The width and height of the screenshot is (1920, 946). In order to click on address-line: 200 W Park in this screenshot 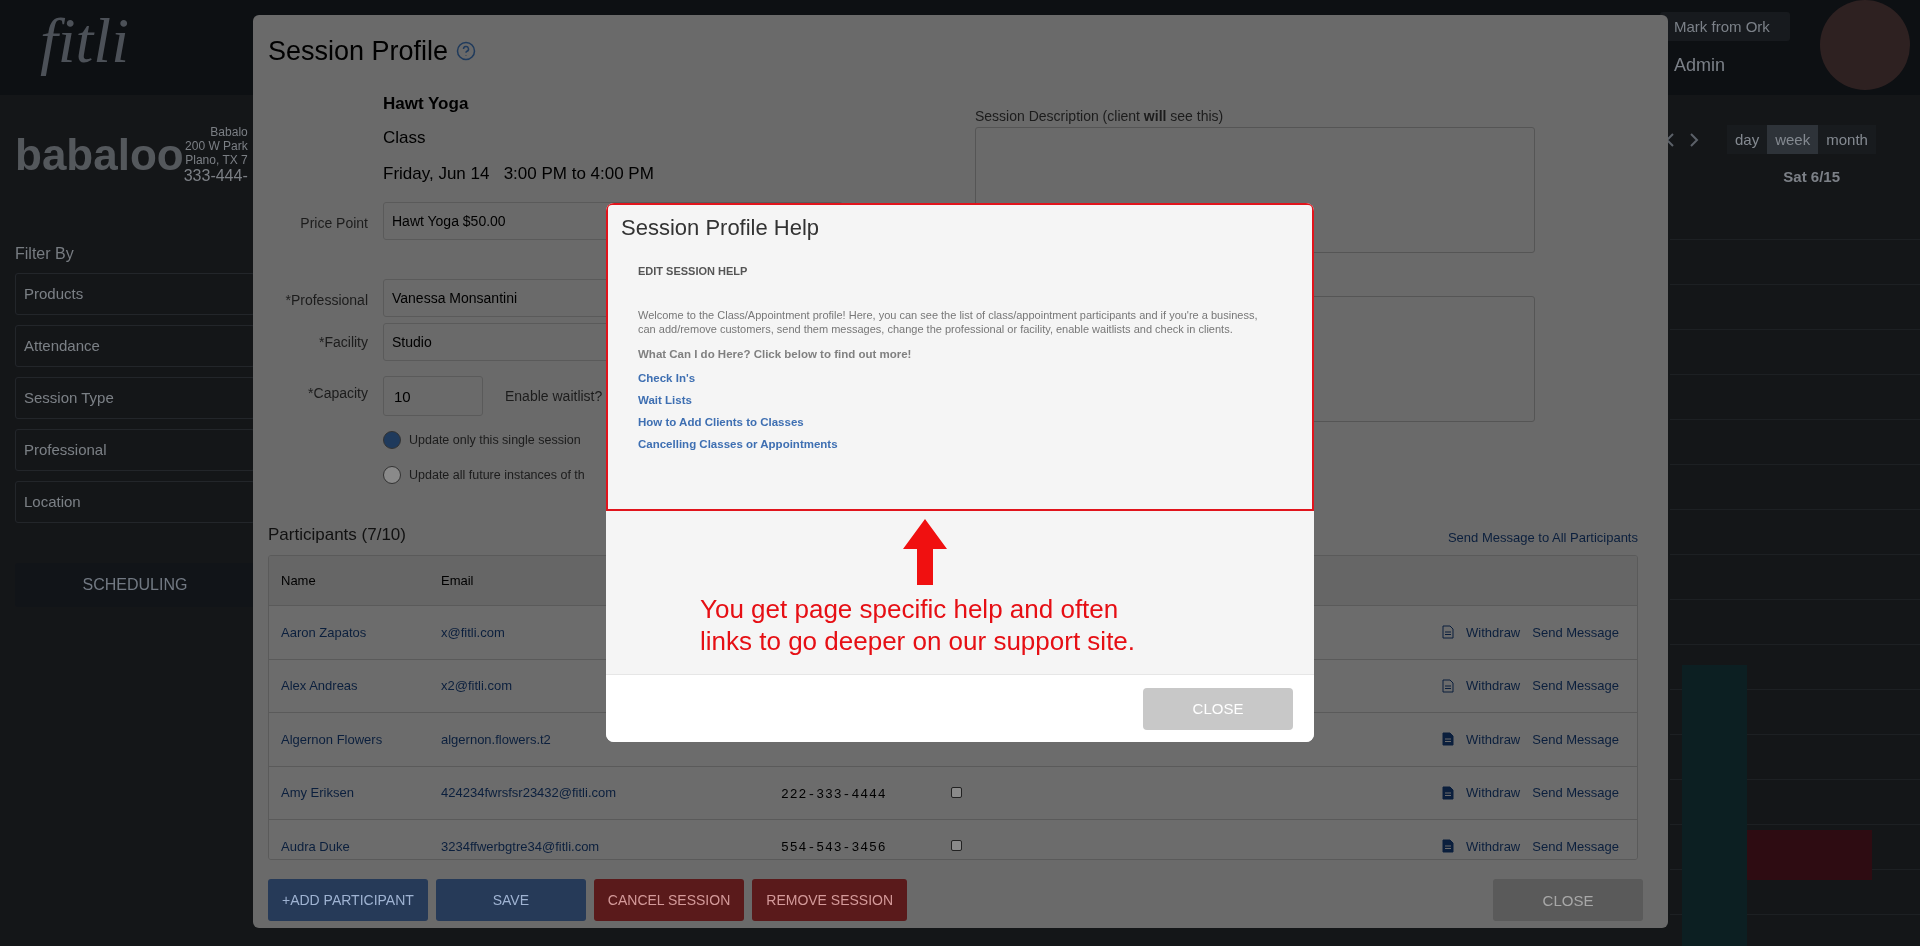, I will do `click(216, 146)`.